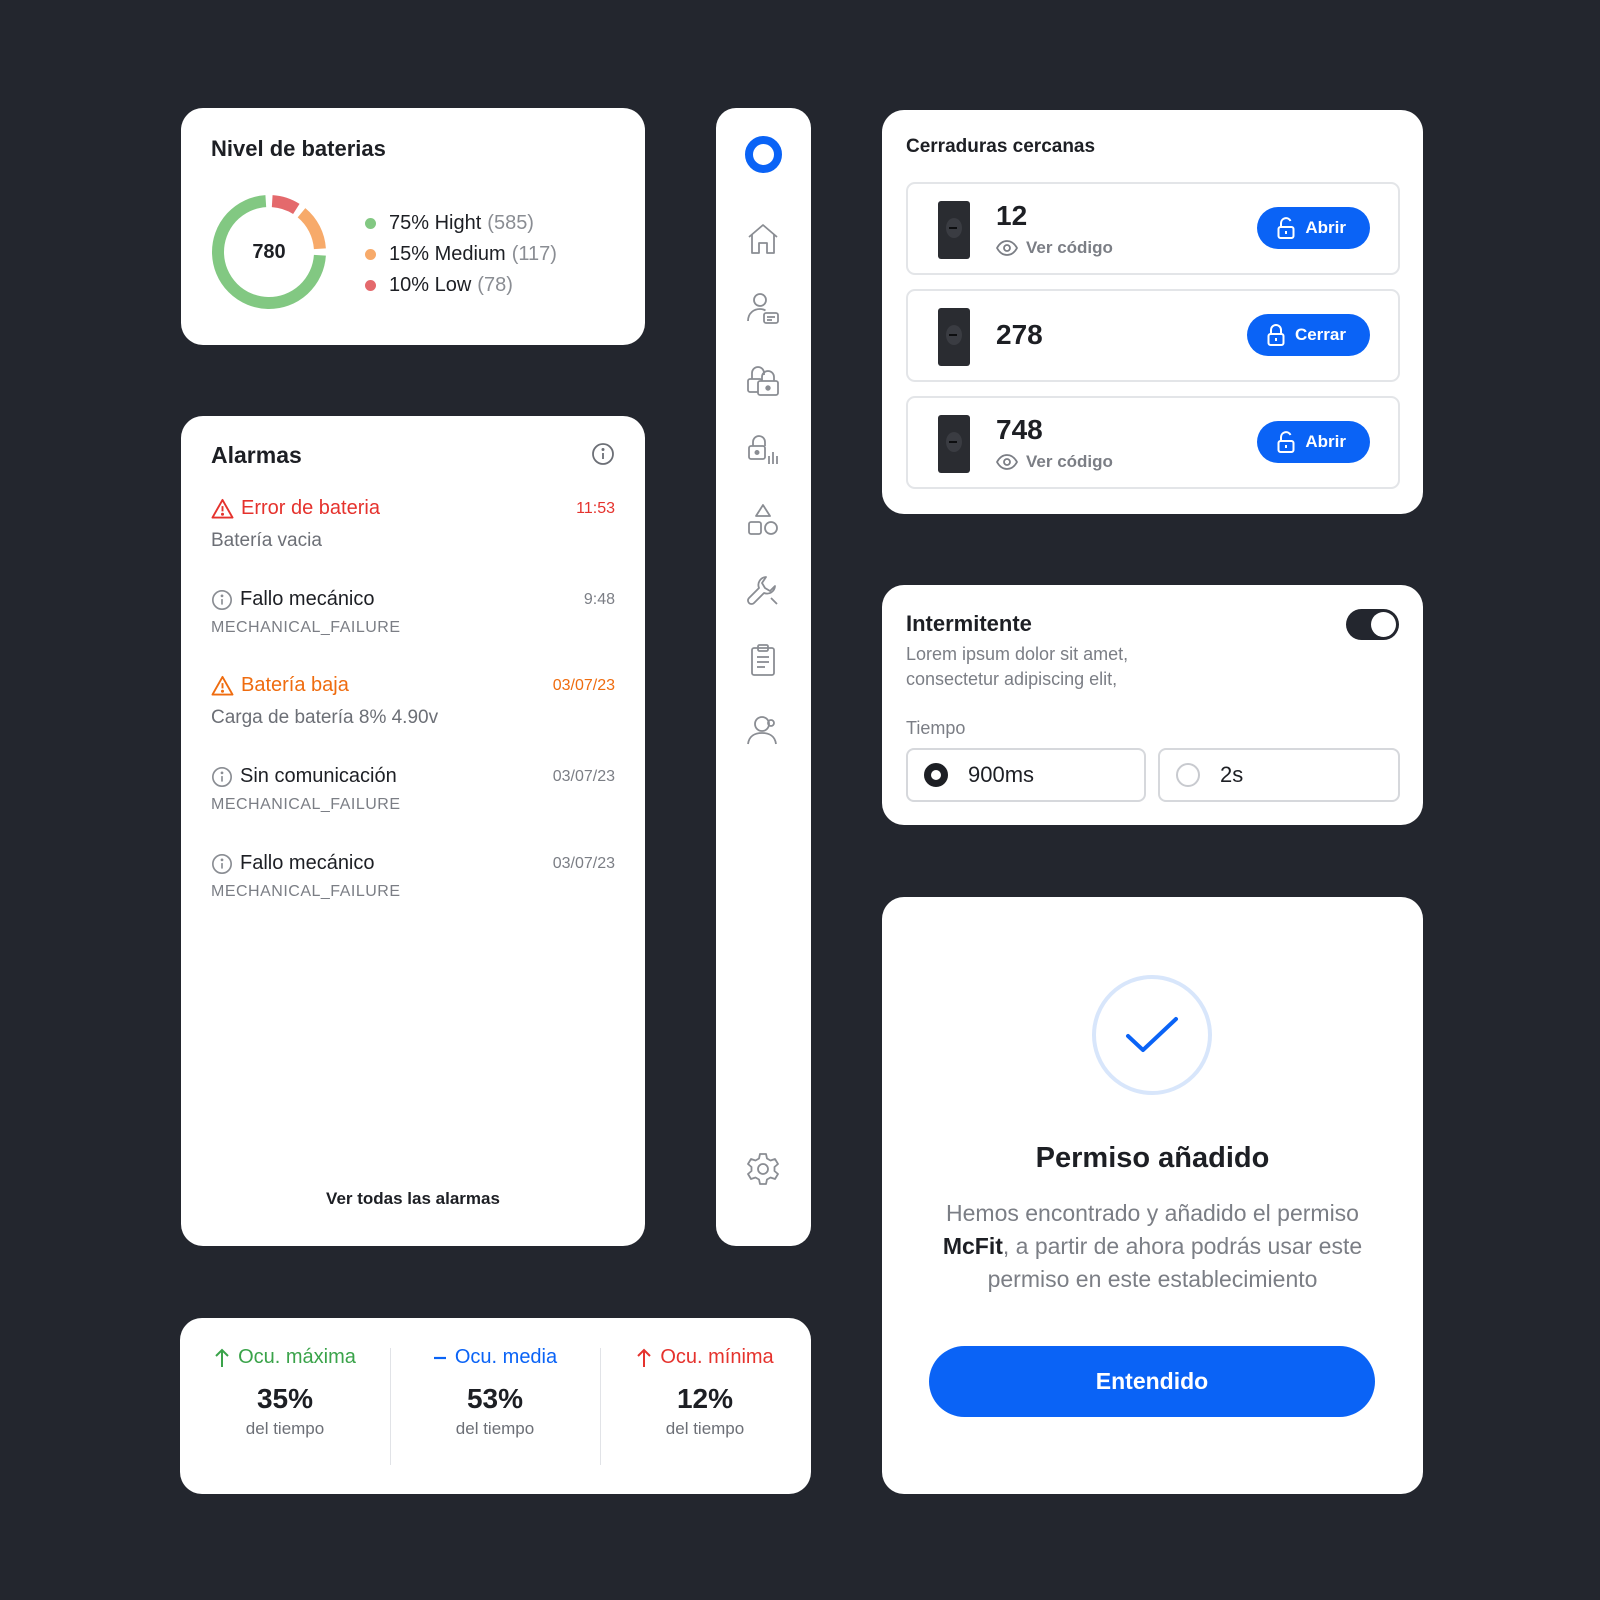 Image resolution: width=1600 pixels, height=1600 pixels. What do you see at coordinates (318, 776) in the screenshot?
I see `alarm-title: Sin comunicación` at bounding box center [318, 776].